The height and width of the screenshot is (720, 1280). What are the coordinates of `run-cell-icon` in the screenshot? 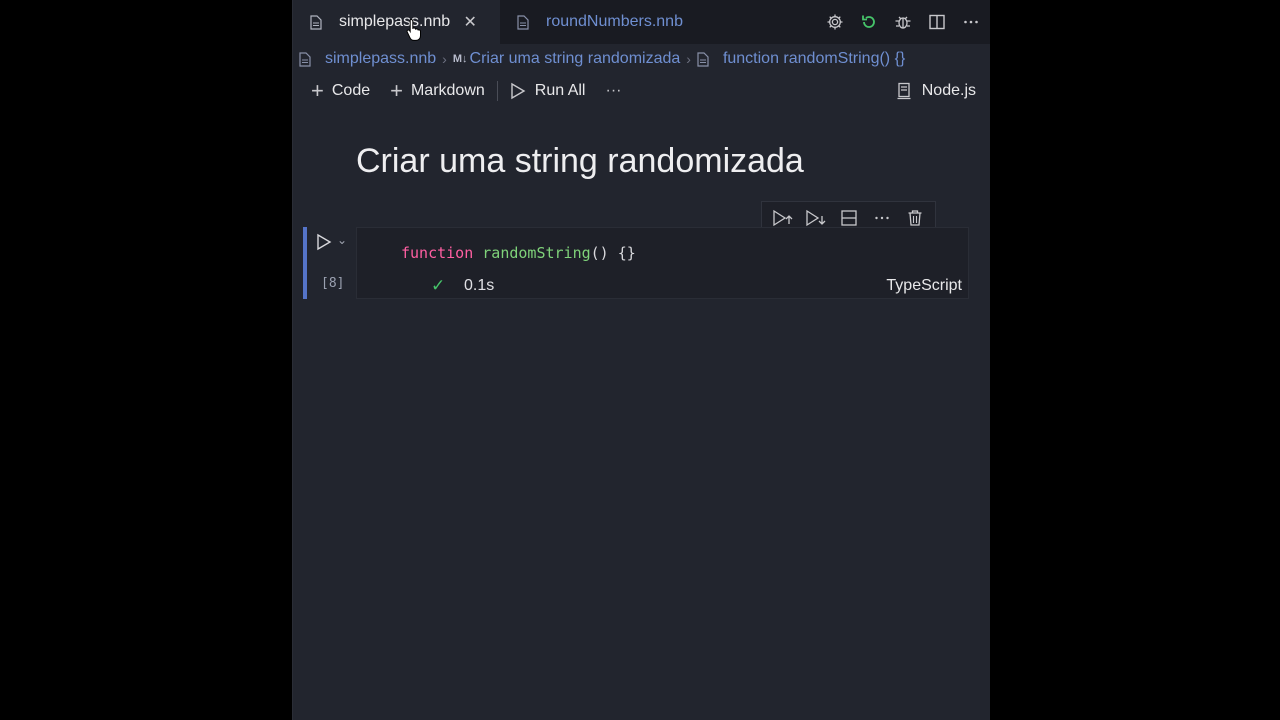 It's located at (324, 242).